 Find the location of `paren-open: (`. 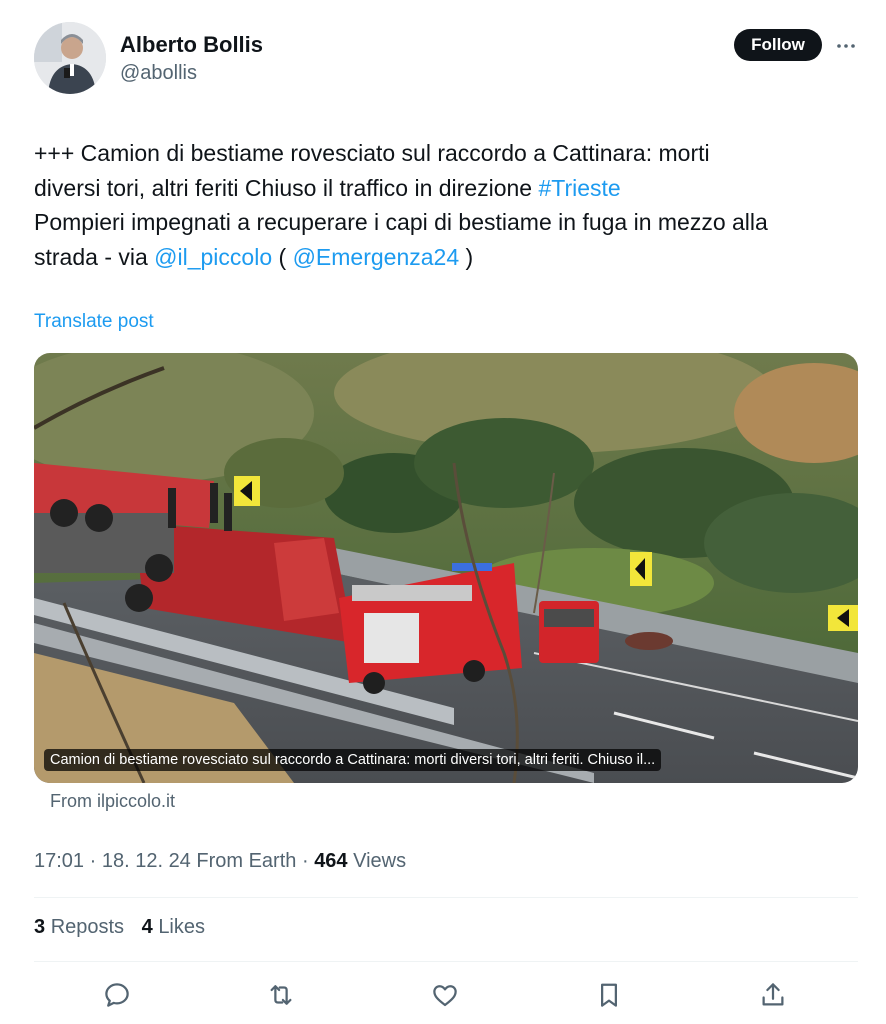

paren-open: ( is located at coordinates (282, 256).